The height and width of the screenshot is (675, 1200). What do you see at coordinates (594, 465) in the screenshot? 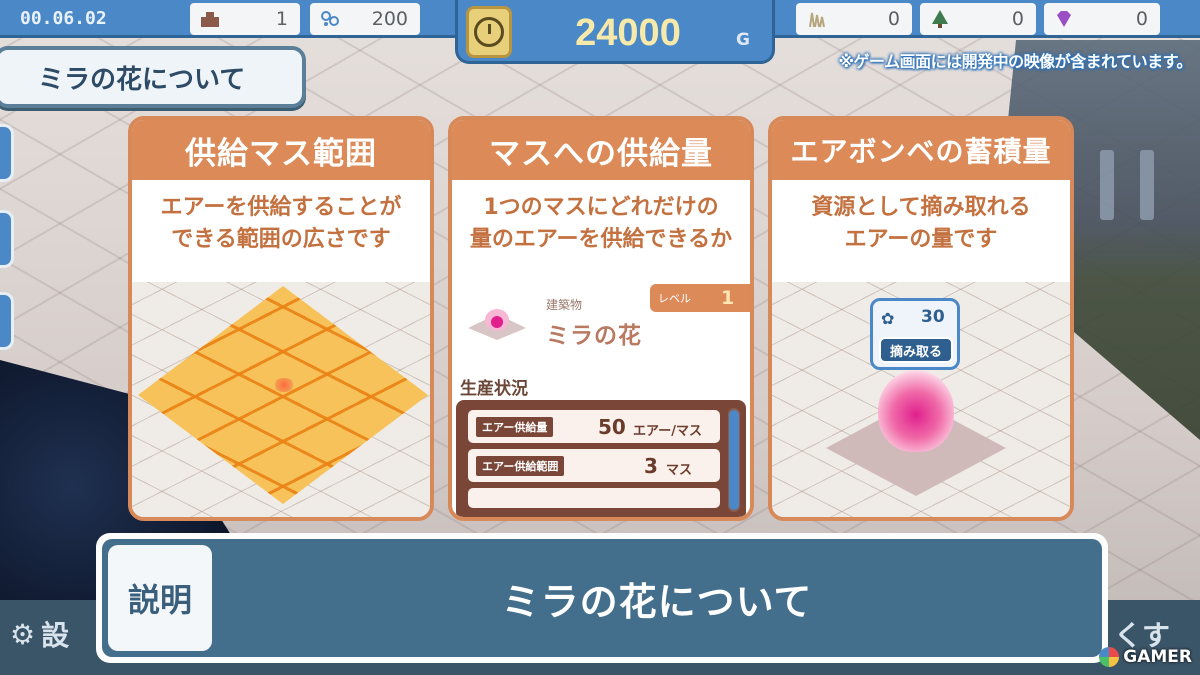
I see `stat-row: エアー供給範囲 3 マス` at bounding box center [594, 465].